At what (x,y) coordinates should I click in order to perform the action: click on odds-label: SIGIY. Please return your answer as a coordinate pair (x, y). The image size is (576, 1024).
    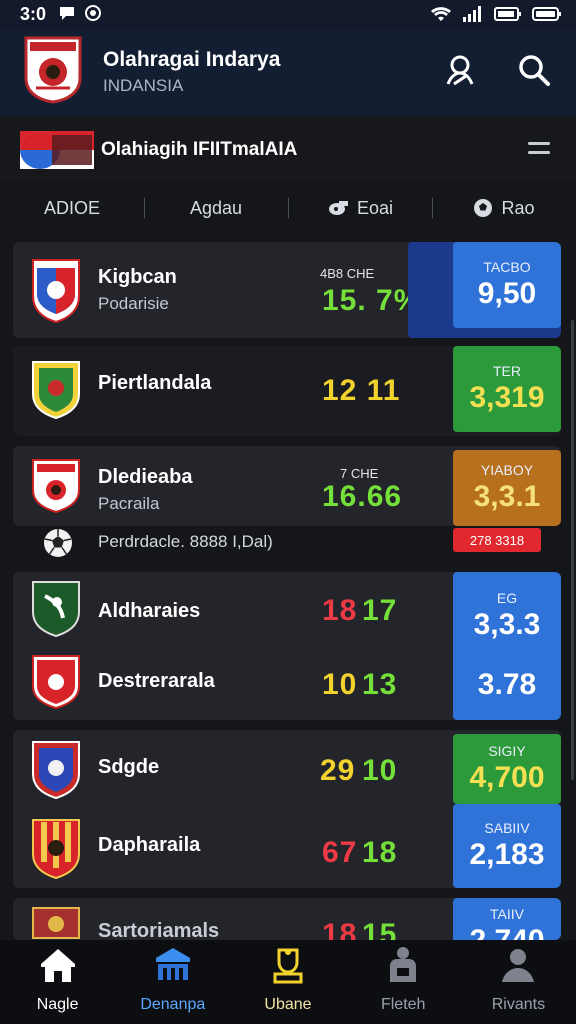
    Looking at the image, I should click on (507, 751).